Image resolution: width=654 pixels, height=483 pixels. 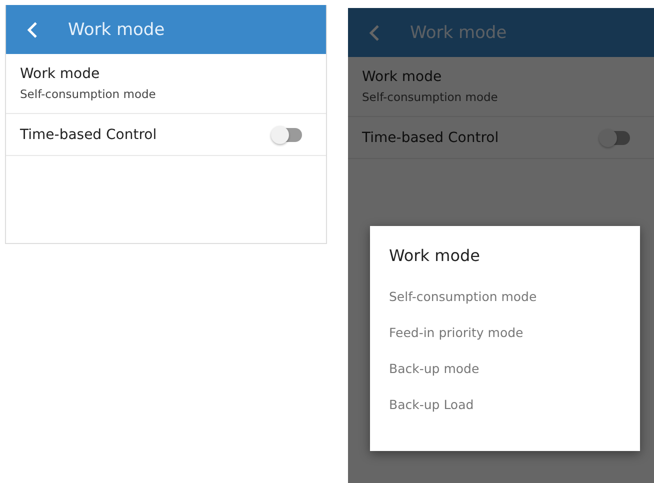 What do you see at coordinates (514, 403) in the screenshot?
I see `dialog-option: Back-up Load` at bounding box center [514, 403].